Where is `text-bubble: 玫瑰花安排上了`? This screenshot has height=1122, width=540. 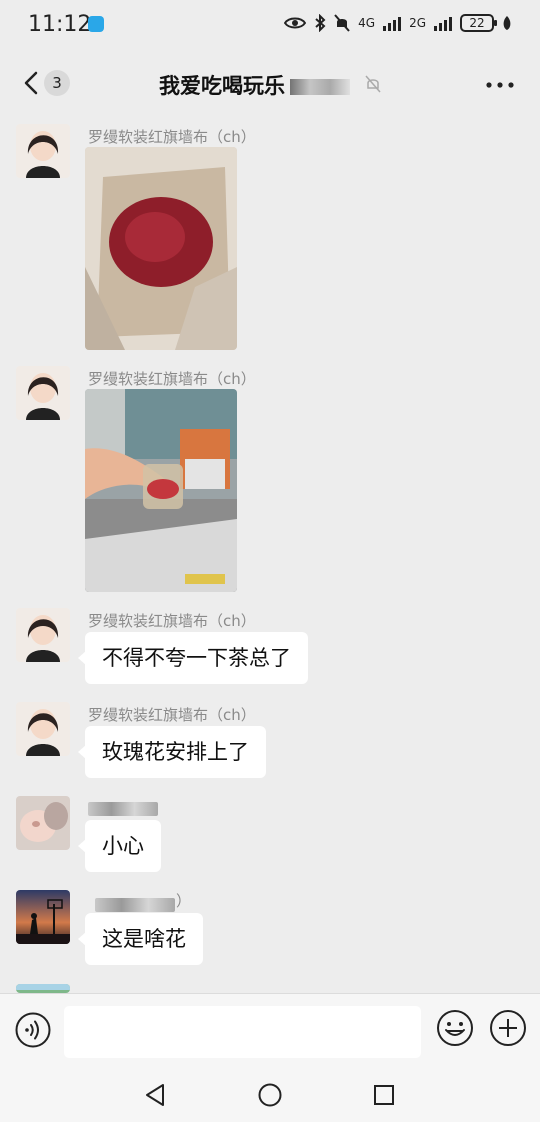
text-bubble: 玫瑰花安排上了 is located at coordinates (172, 752).